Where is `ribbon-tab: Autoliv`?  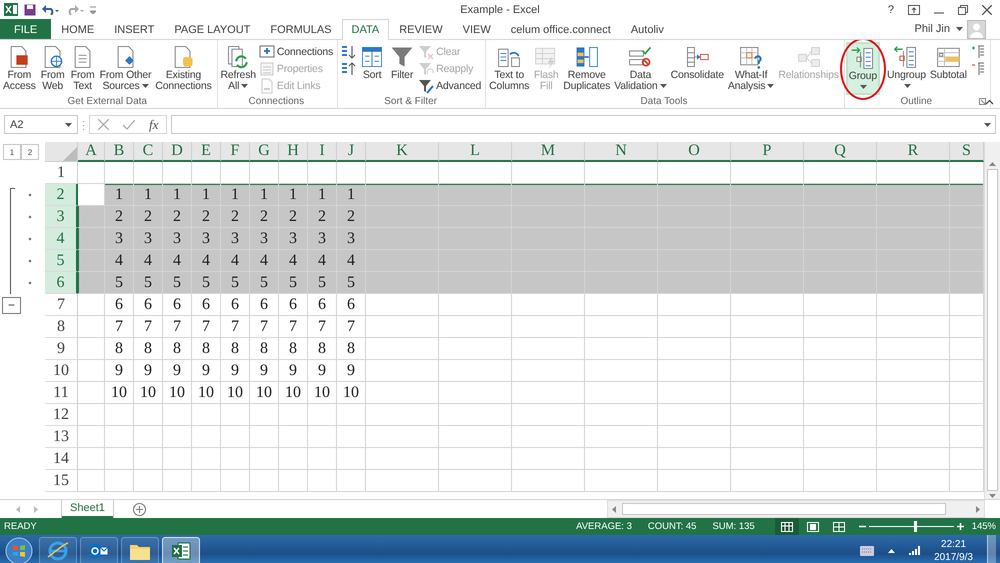
ribbon-tab: Autoliv is located at coordinates (647, 29).